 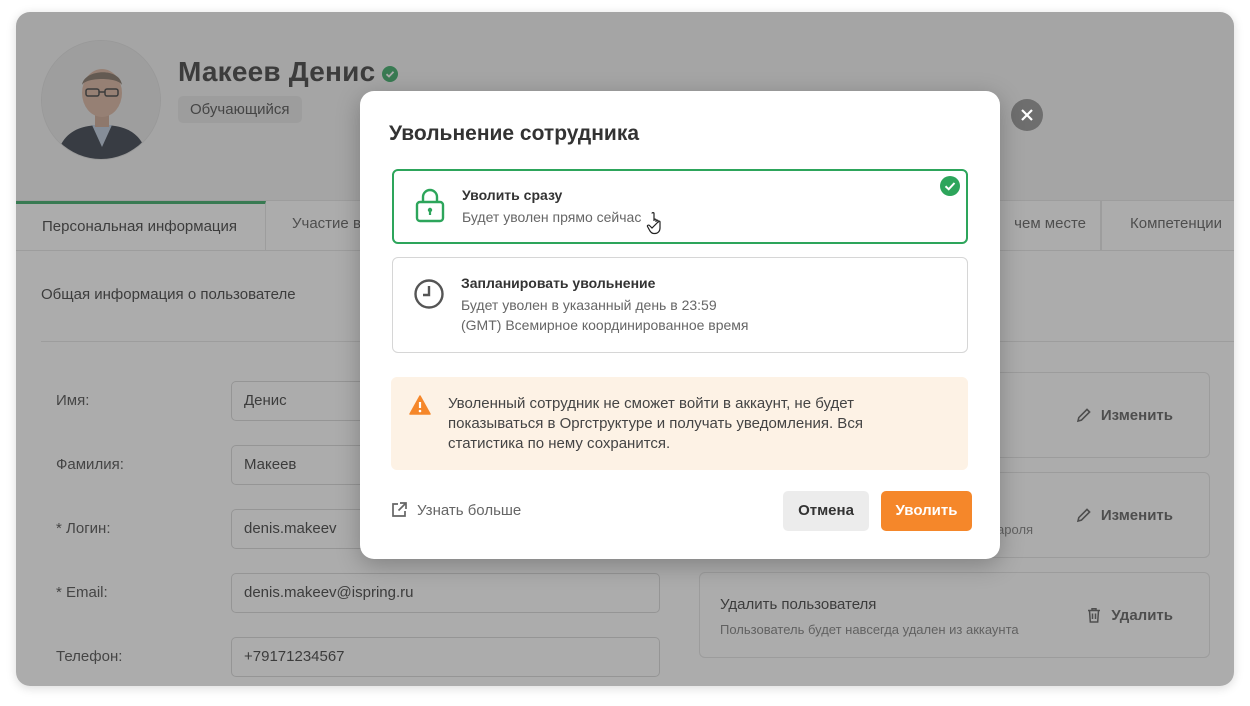 I want to click on option-scheduled-desc2: (GMT) Всемирное координированное время, so click(x=605, y=325).